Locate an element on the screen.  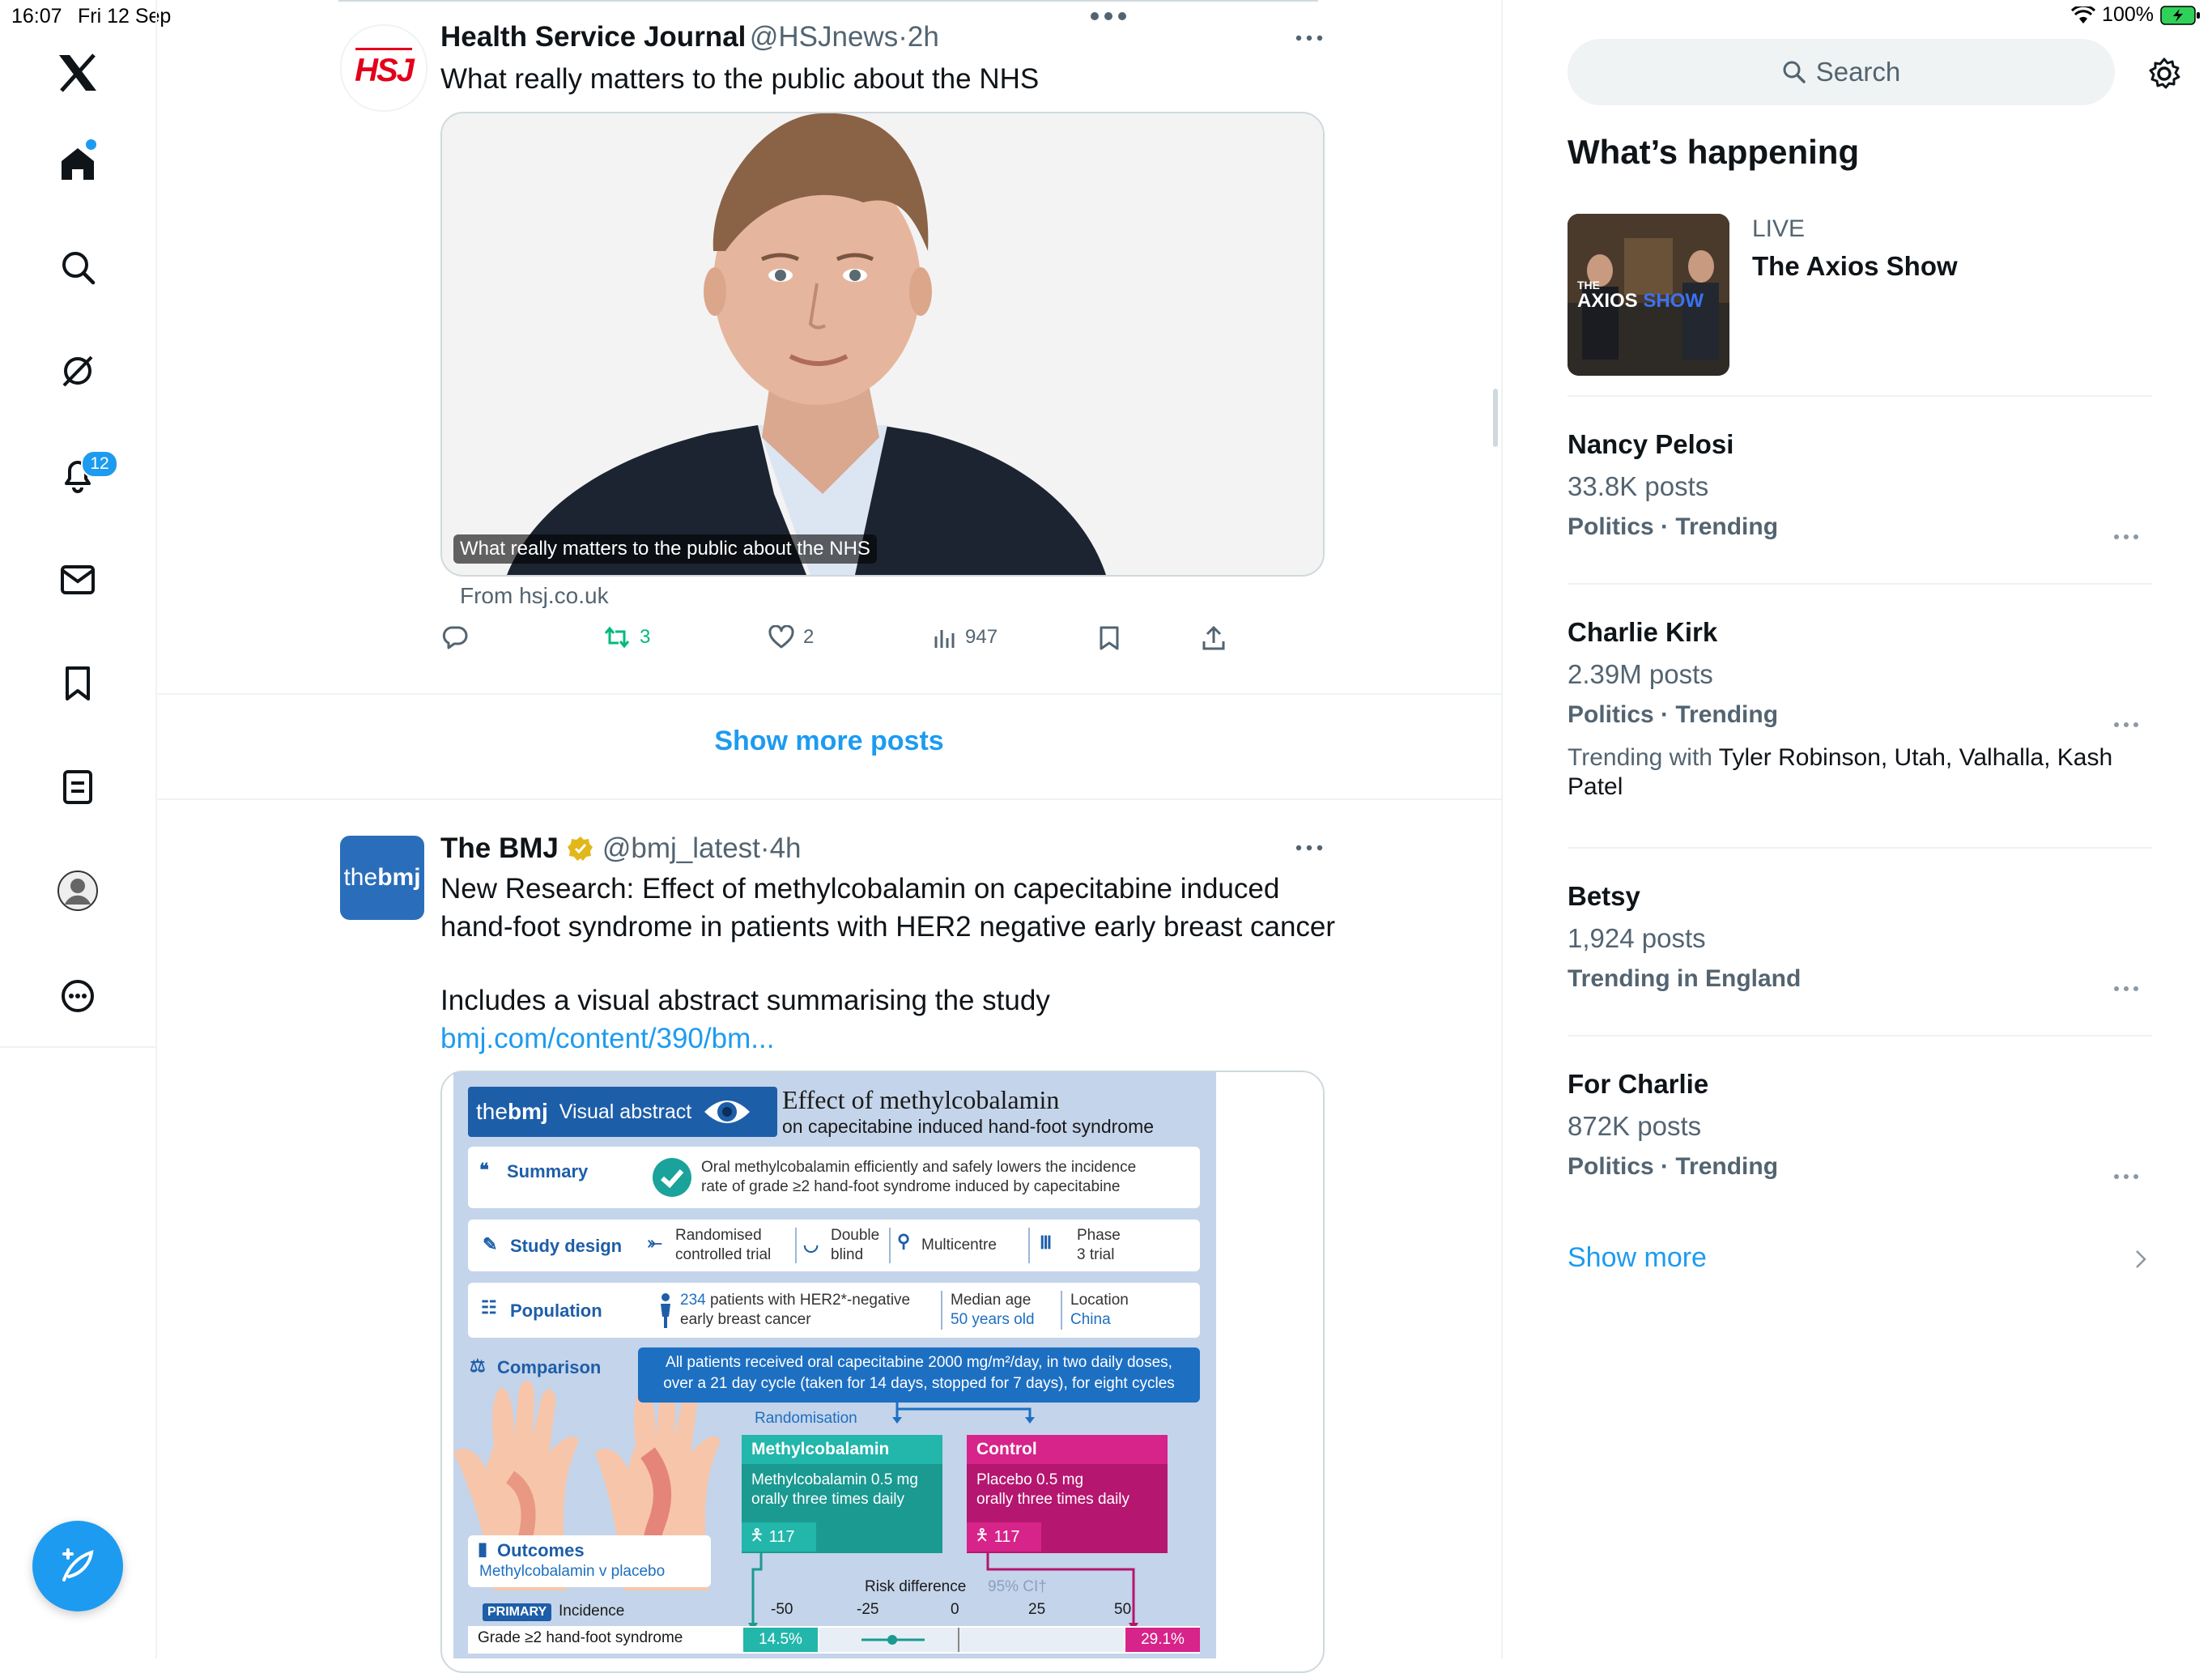
tweet1-views-button: 947 is located at coordinates (966, 637).